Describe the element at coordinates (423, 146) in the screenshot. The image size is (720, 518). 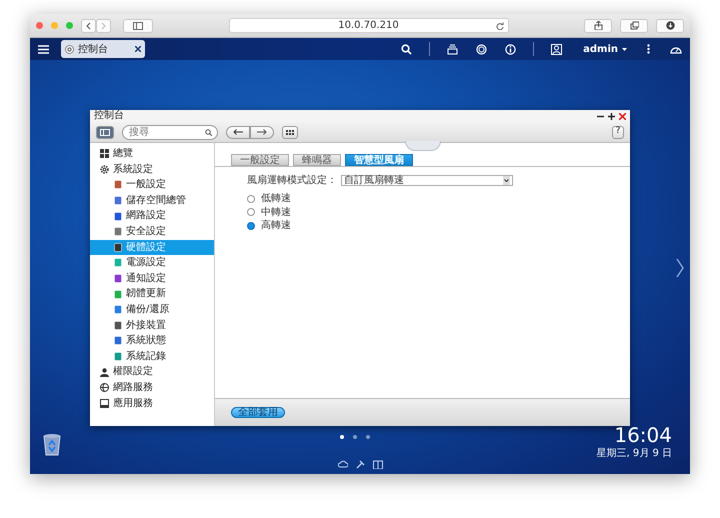
I see `collapse-handle` at that location.